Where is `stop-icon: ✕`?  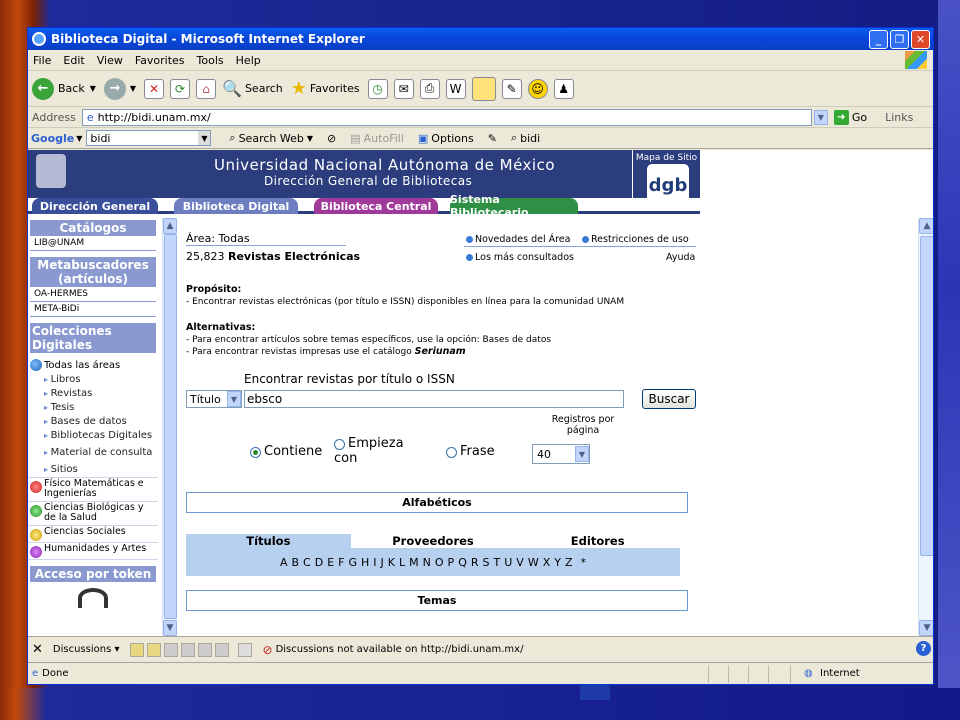
stop-icon: ✕ is located at coordinates (154, 88).